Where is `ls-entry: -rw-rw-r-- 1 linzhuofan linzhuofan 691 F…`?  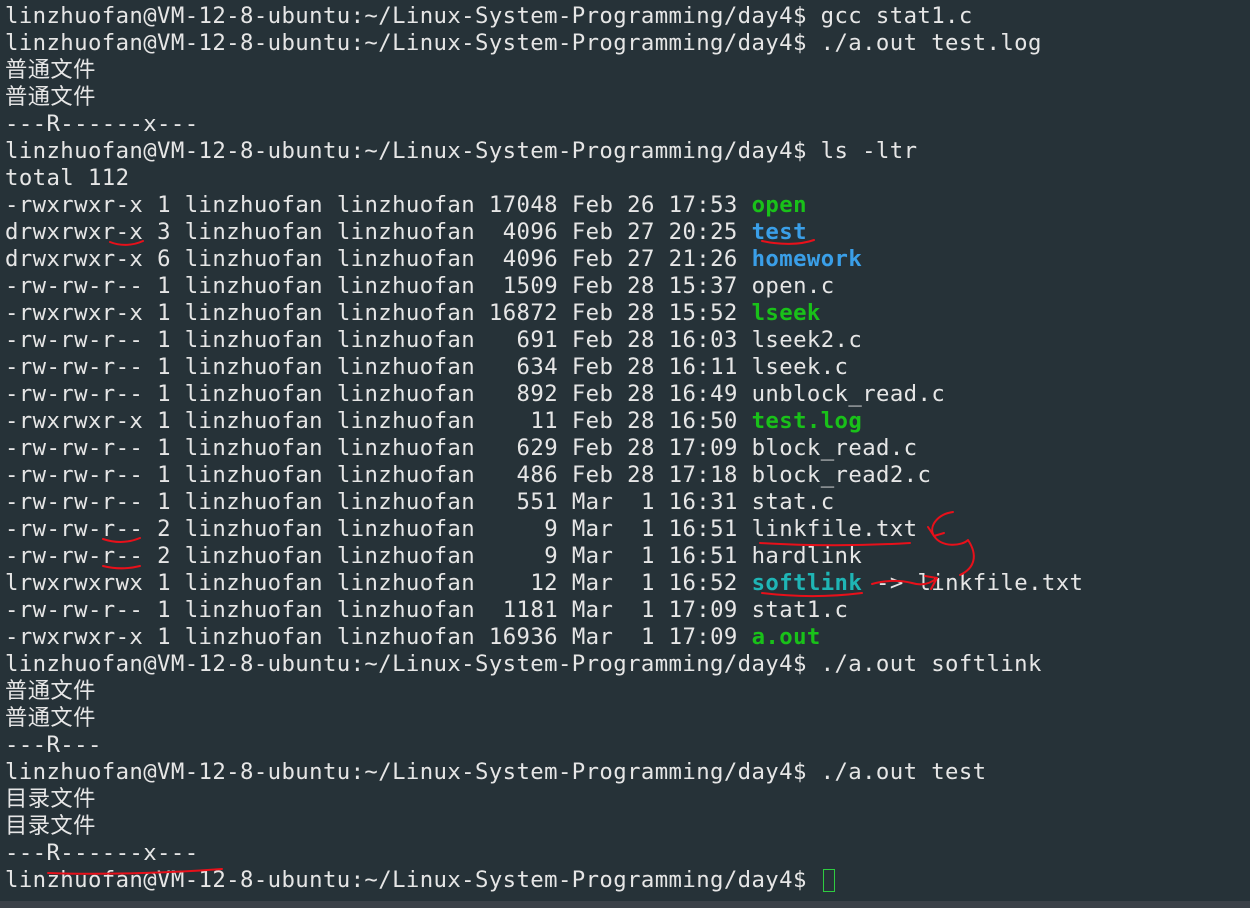 ls-entry: -rw-rw-r-- 1 linzhuofan linzhuofan 691 F… is located at coordinates (544, 340).